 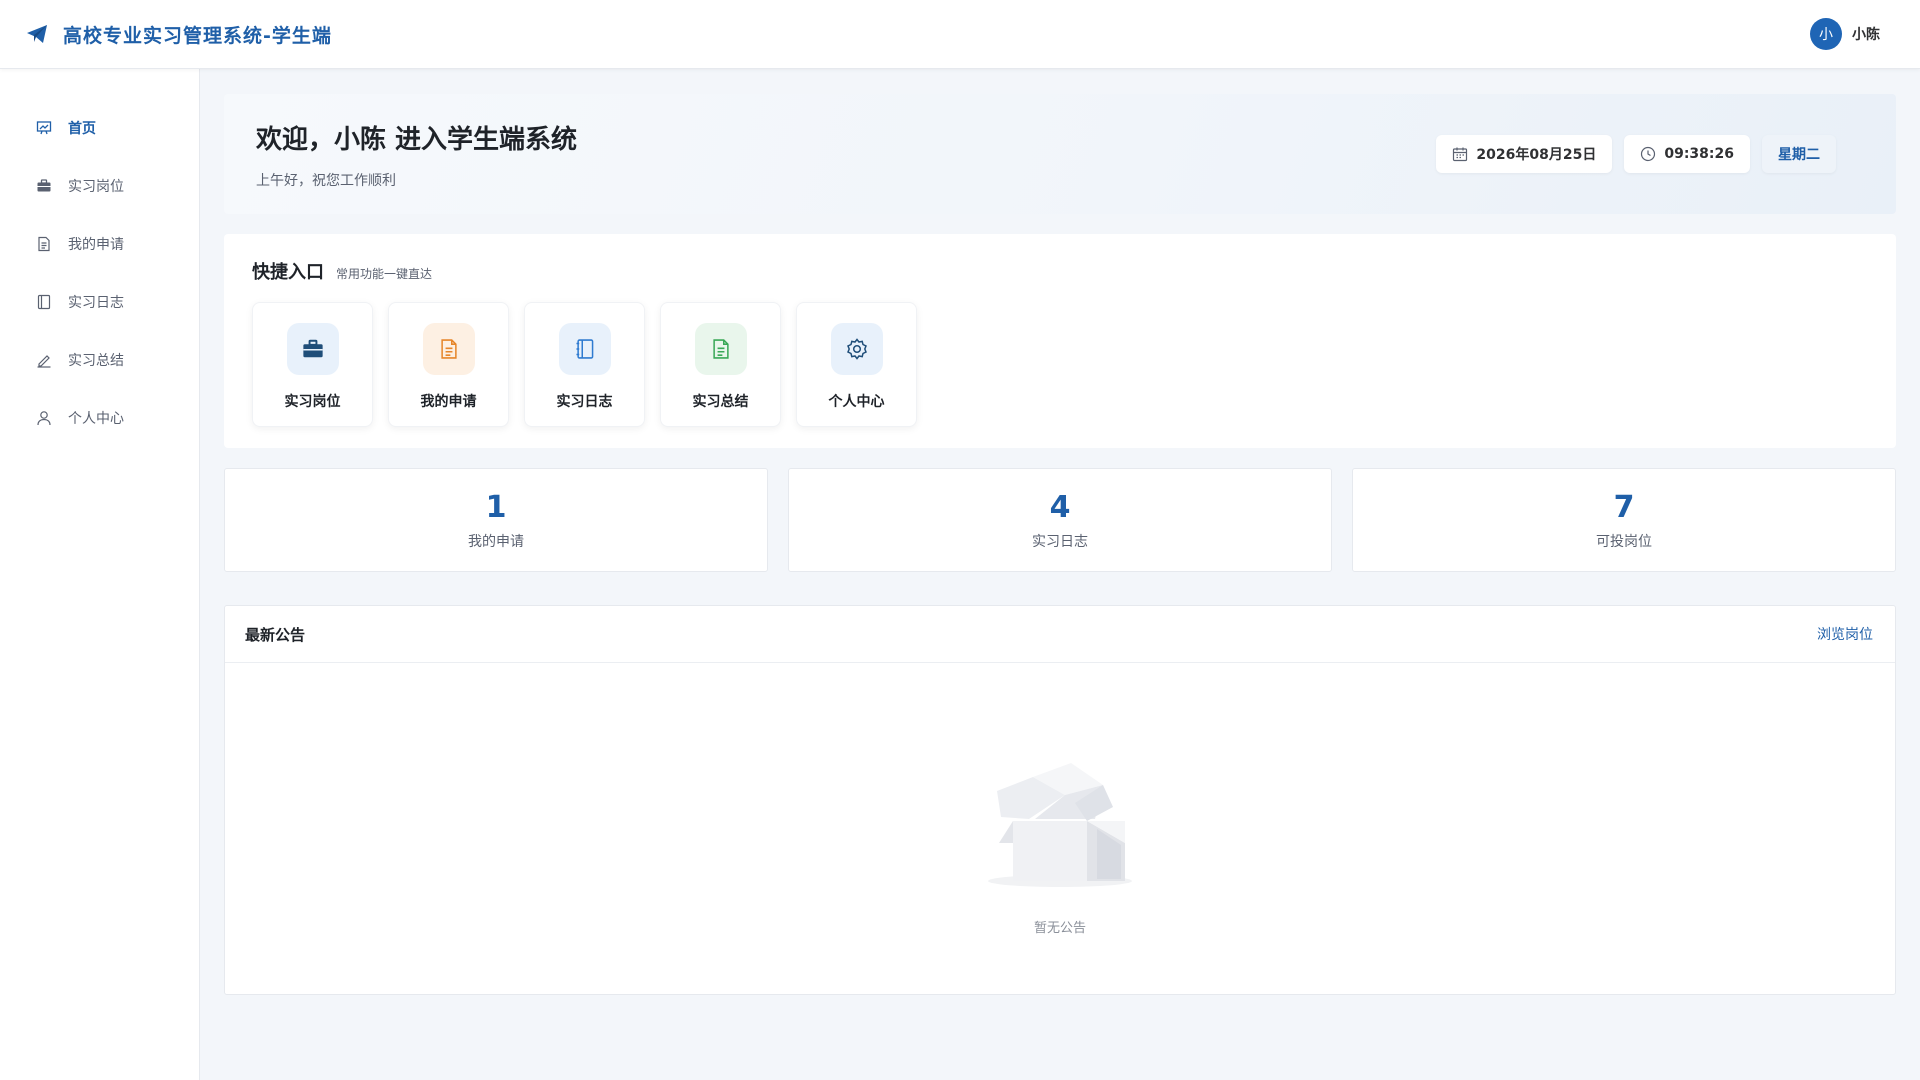 I want to click on weekday-text: 星期二, so click(x=1799, y=155).